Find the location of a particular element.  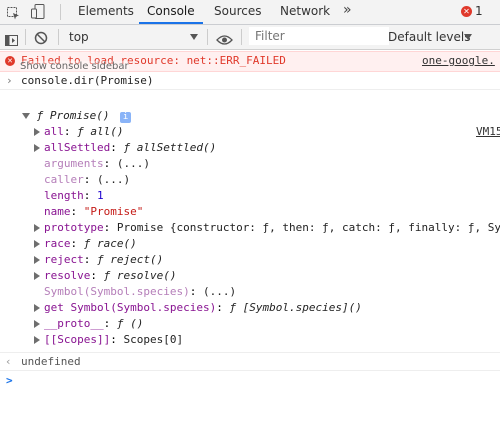

property-row: arguments: (...) is located at coordinates (97, 163).